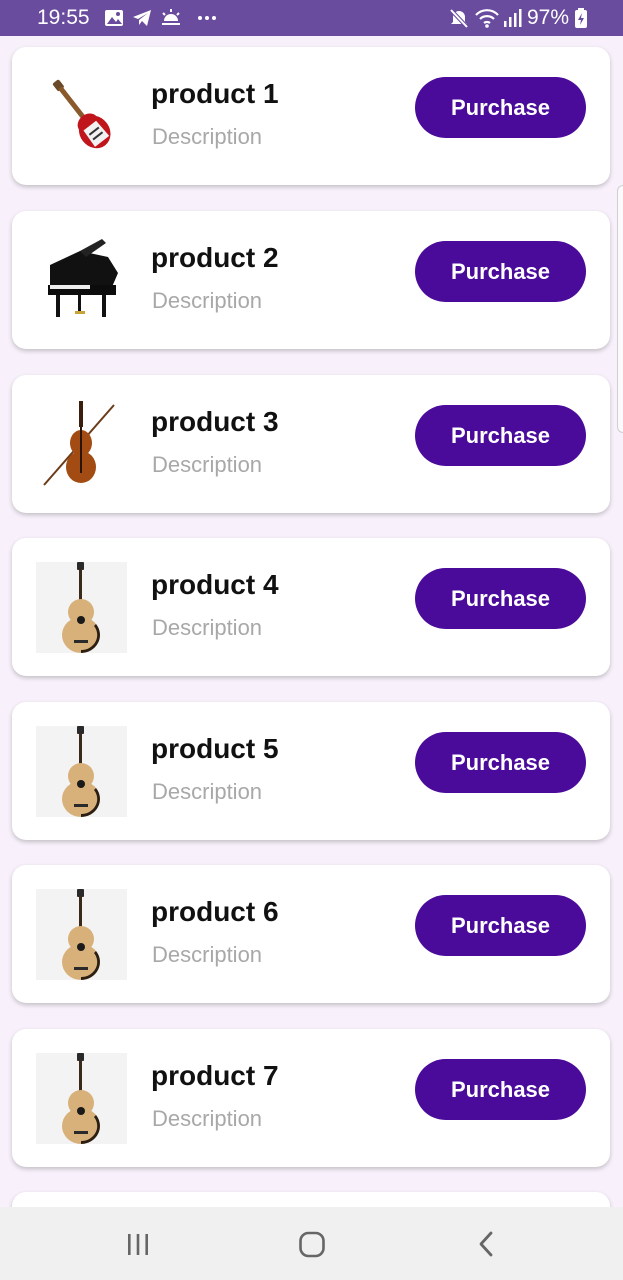 The height and width of the screenshot is (1280, 623). I want to click on product-card: product 2 Description Purchase, so click(311, 280).